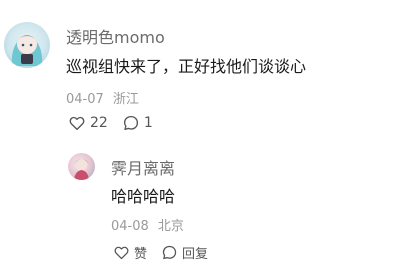 Image resolution: width=402 pixels, height=267 pixels. I want to click on reply-location: 北京, so click(170, 226).